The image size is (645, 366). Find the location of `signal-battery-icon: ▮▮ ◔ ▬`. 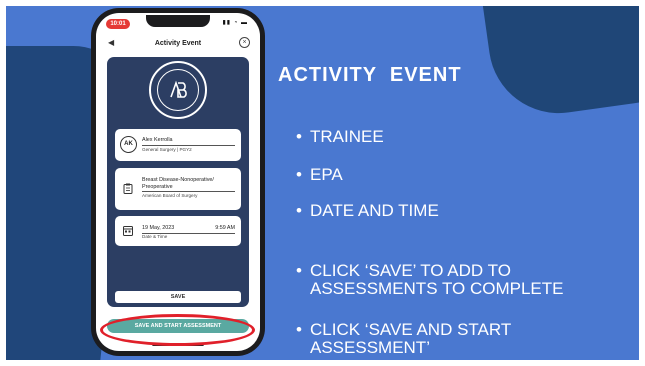

signal-battery-icon: ▮▮ ◔ ▬ is located at coordinates (235, 23).